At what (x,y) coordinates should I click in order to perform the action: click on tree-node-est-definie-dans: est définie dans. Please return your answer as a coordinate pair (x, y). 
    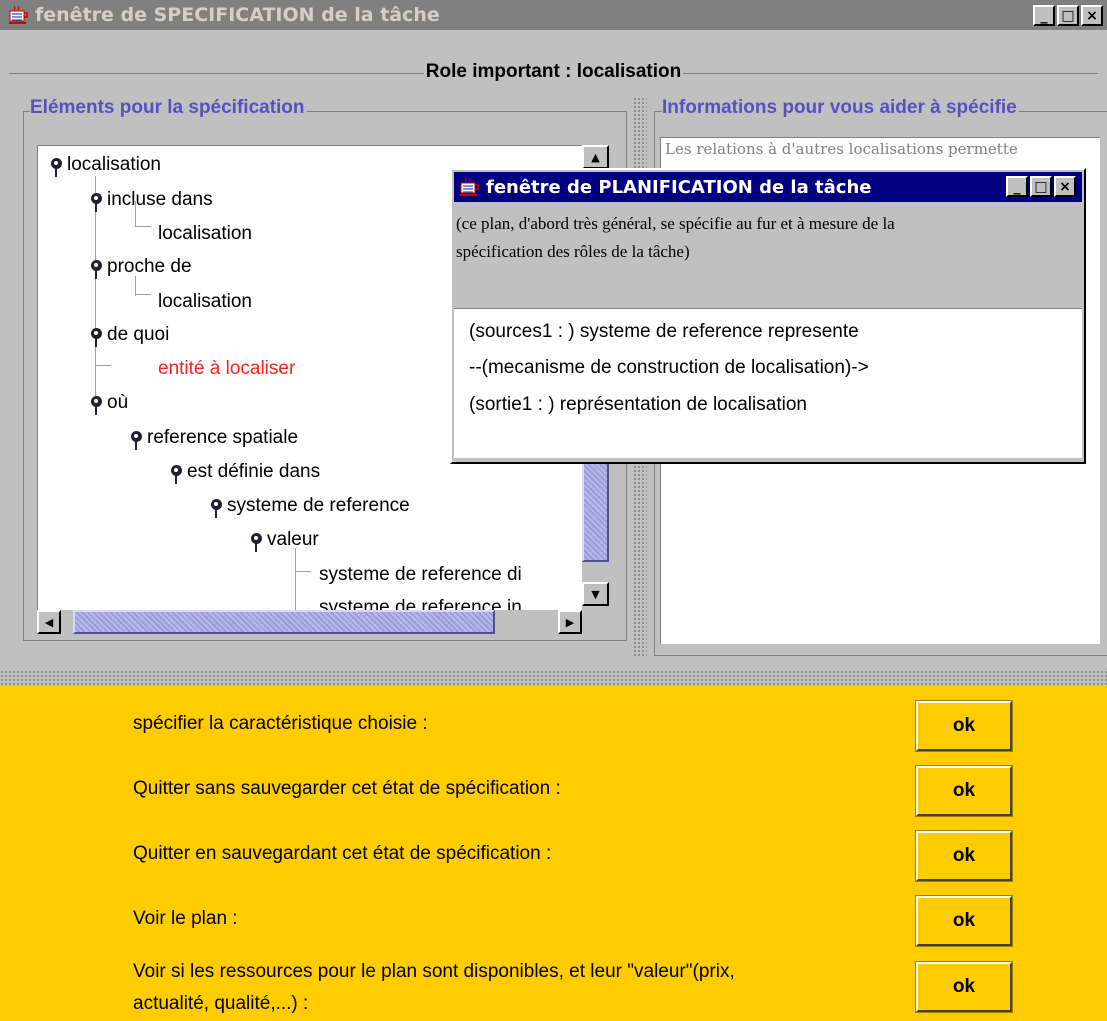
    Looking at the image, I should click on (253, 472).